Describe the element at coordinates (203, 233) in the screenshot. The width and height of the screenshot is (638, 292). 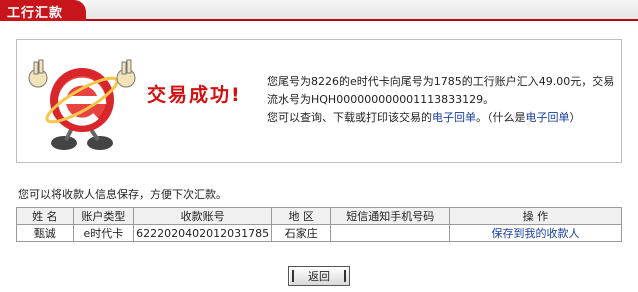
I see `cell-account-no: 6222020402012031785` at that location.